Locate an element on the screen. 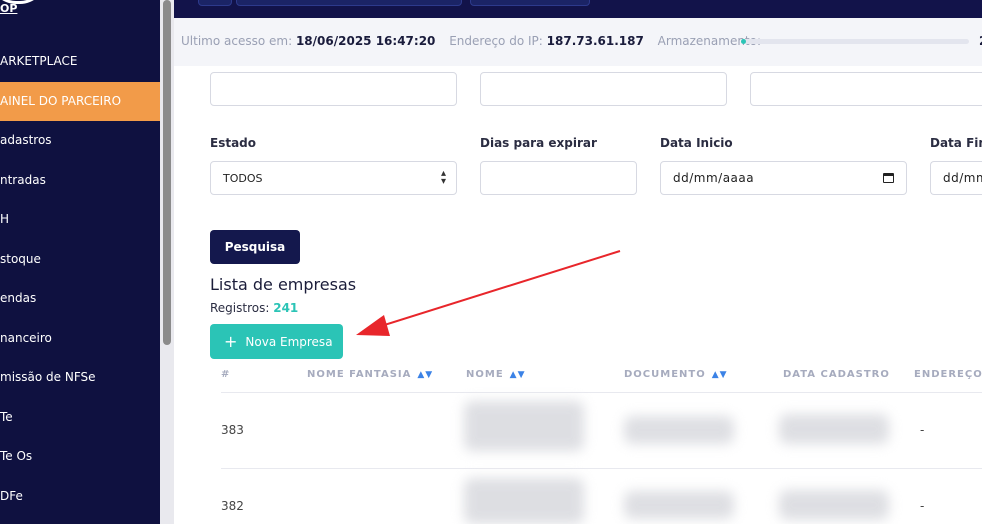 Image resolution: width=982 pixels, height=524 pixels. column-header-nome-fantasia: NOME FANTASIA ▲▼ is located at coordinates (370, 374).